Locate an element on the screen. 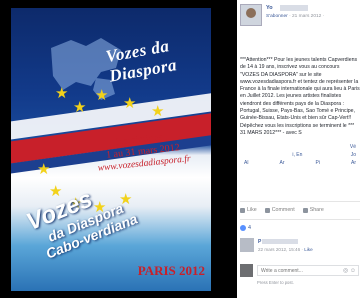 This screenshot has width=364, height=298. commenter-name: P is located at coordinates (259, 242).